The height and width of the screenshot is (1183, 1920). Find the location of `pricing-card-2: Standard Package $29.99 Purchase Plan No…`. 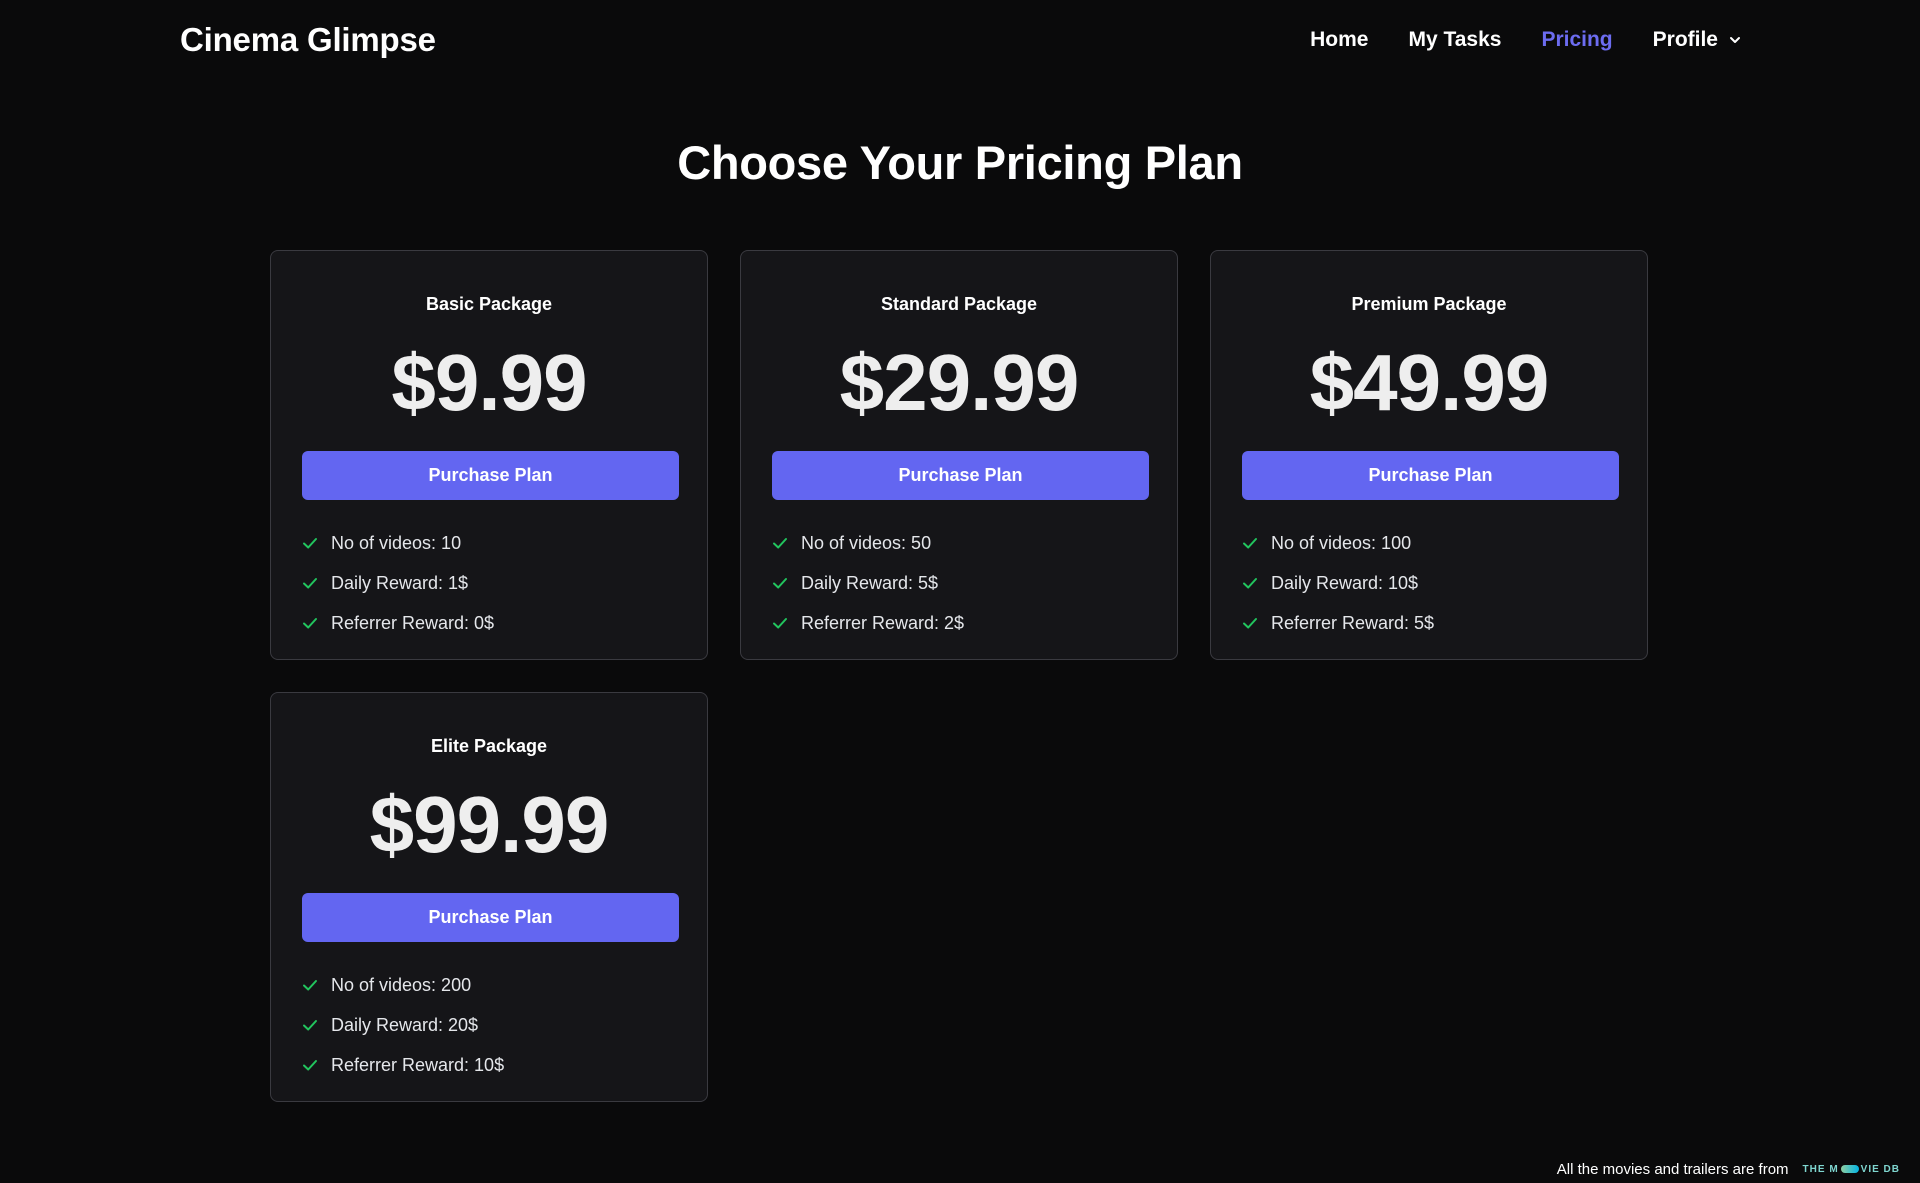

pricing-card-2: Standard Package $29.99 Purchase Plan No… is located at coordinates (959, 455).